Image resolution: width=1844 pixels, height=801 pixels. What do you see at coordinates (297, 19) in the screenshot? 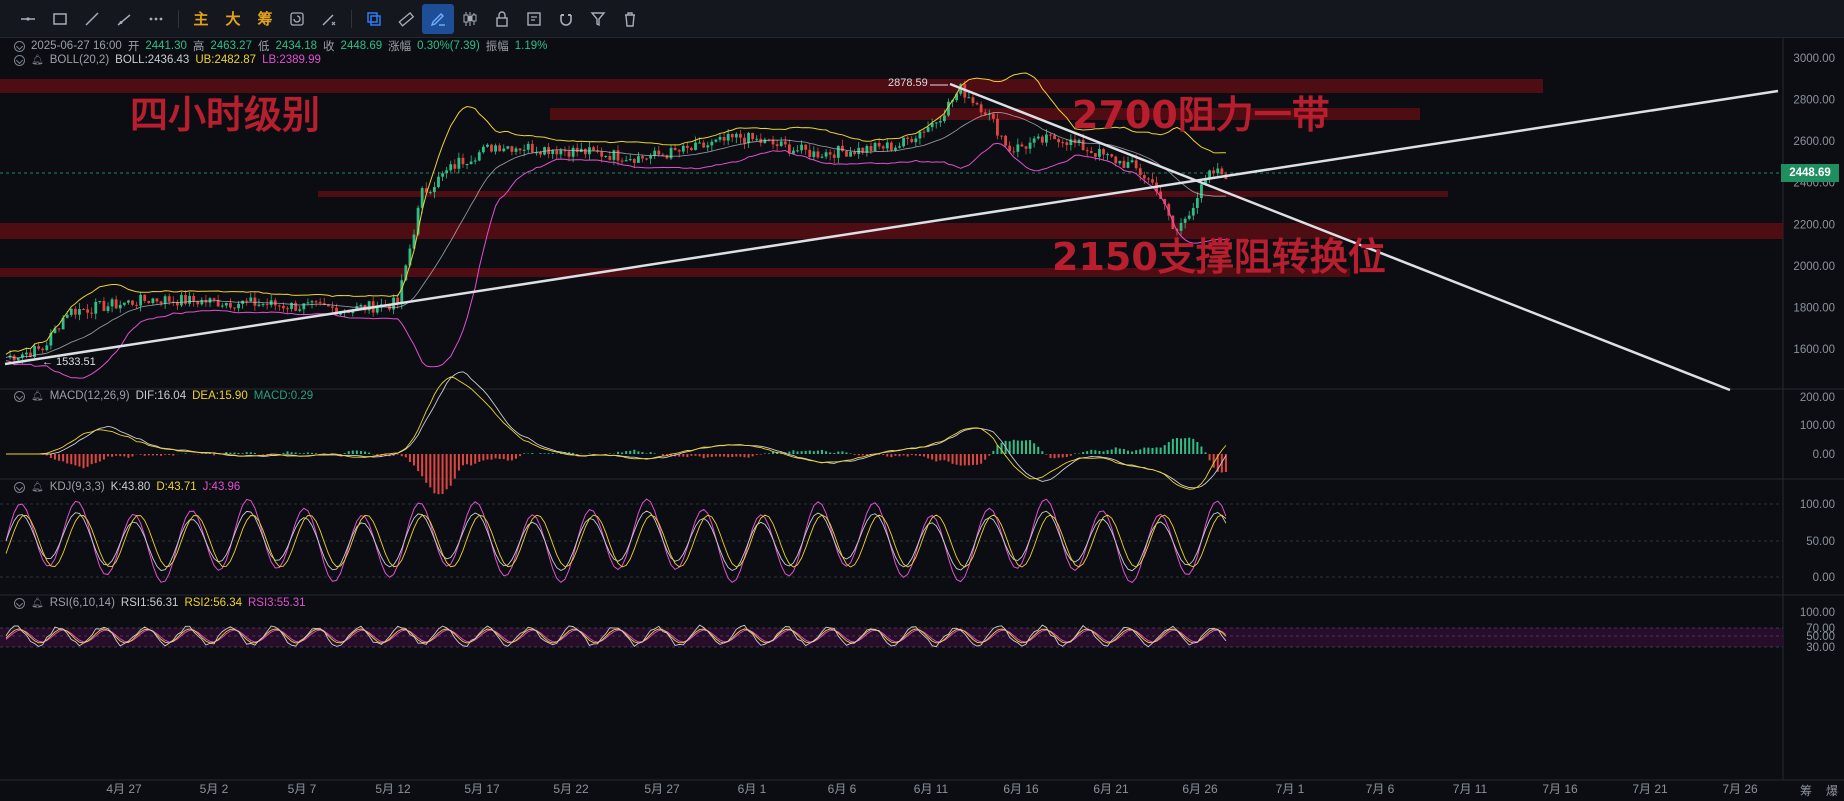
I see `refresh-icon` at bounding box center [297, 19].